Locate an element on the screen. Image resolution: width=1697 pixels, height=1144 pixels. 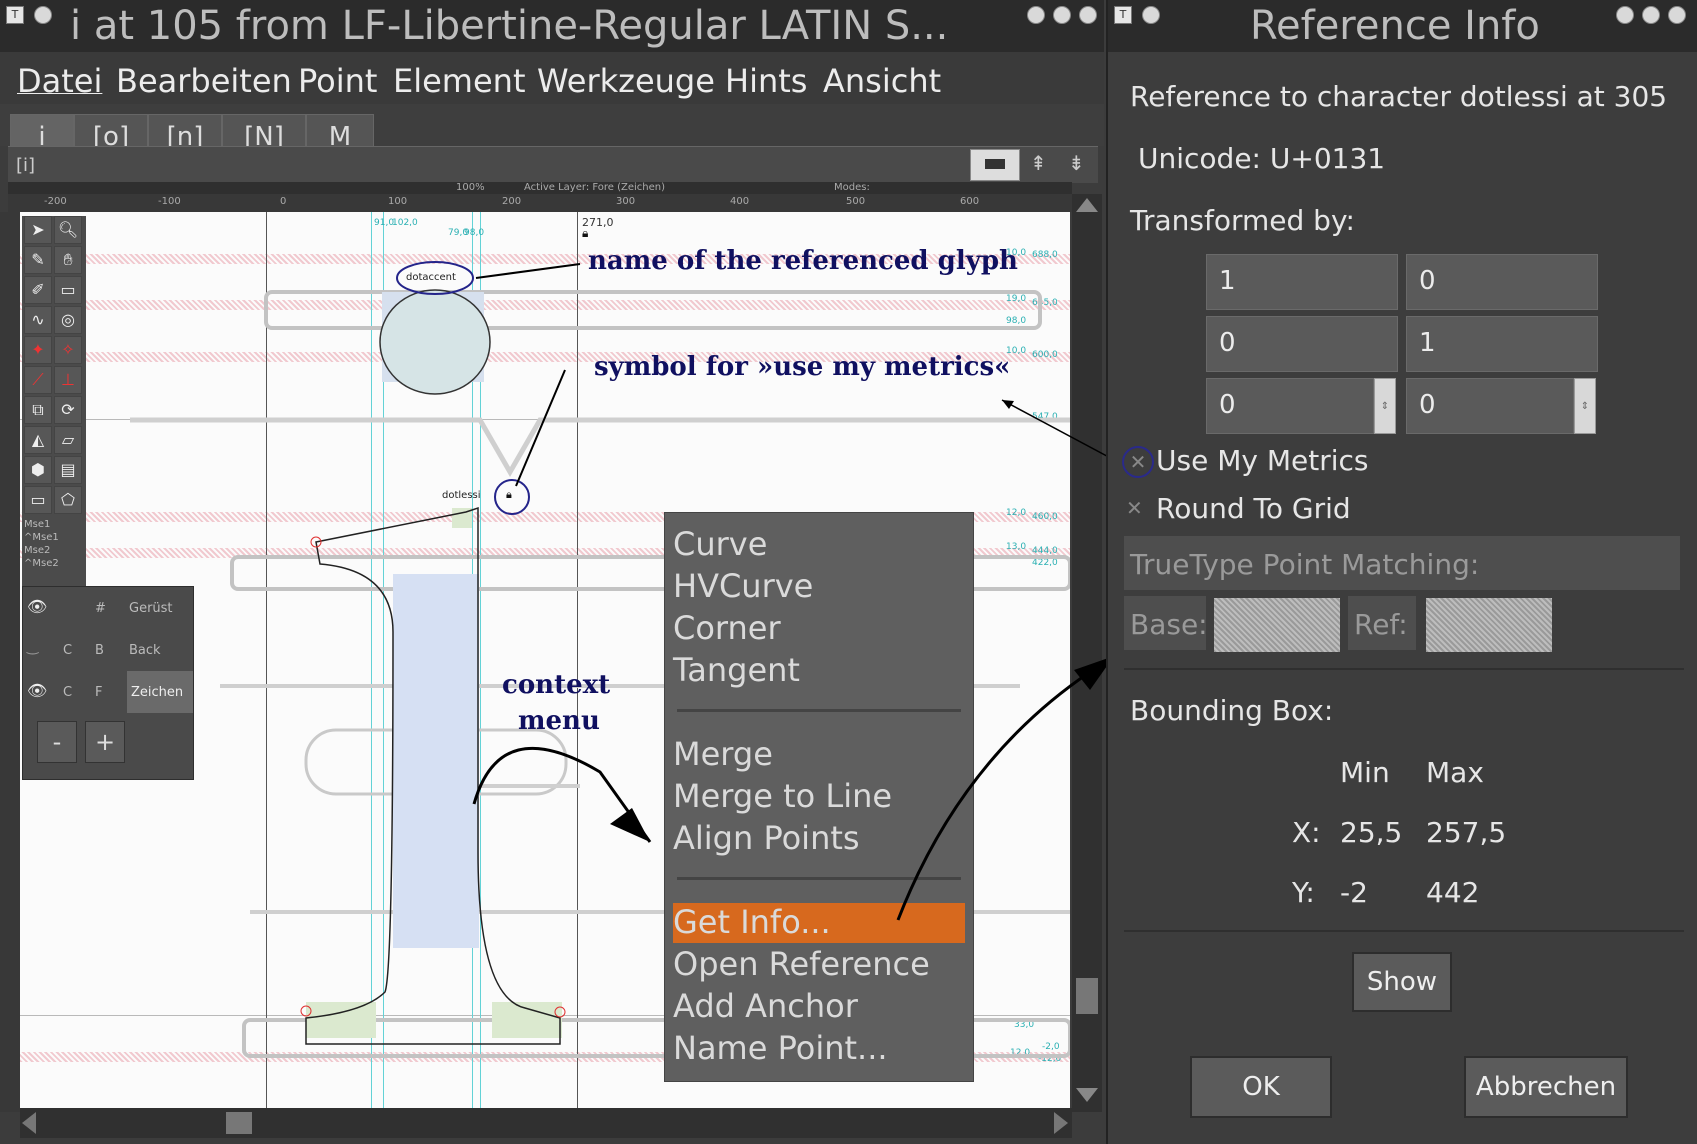
transformed-by-label: Transformed by: is located at coordinates (1242, 220).